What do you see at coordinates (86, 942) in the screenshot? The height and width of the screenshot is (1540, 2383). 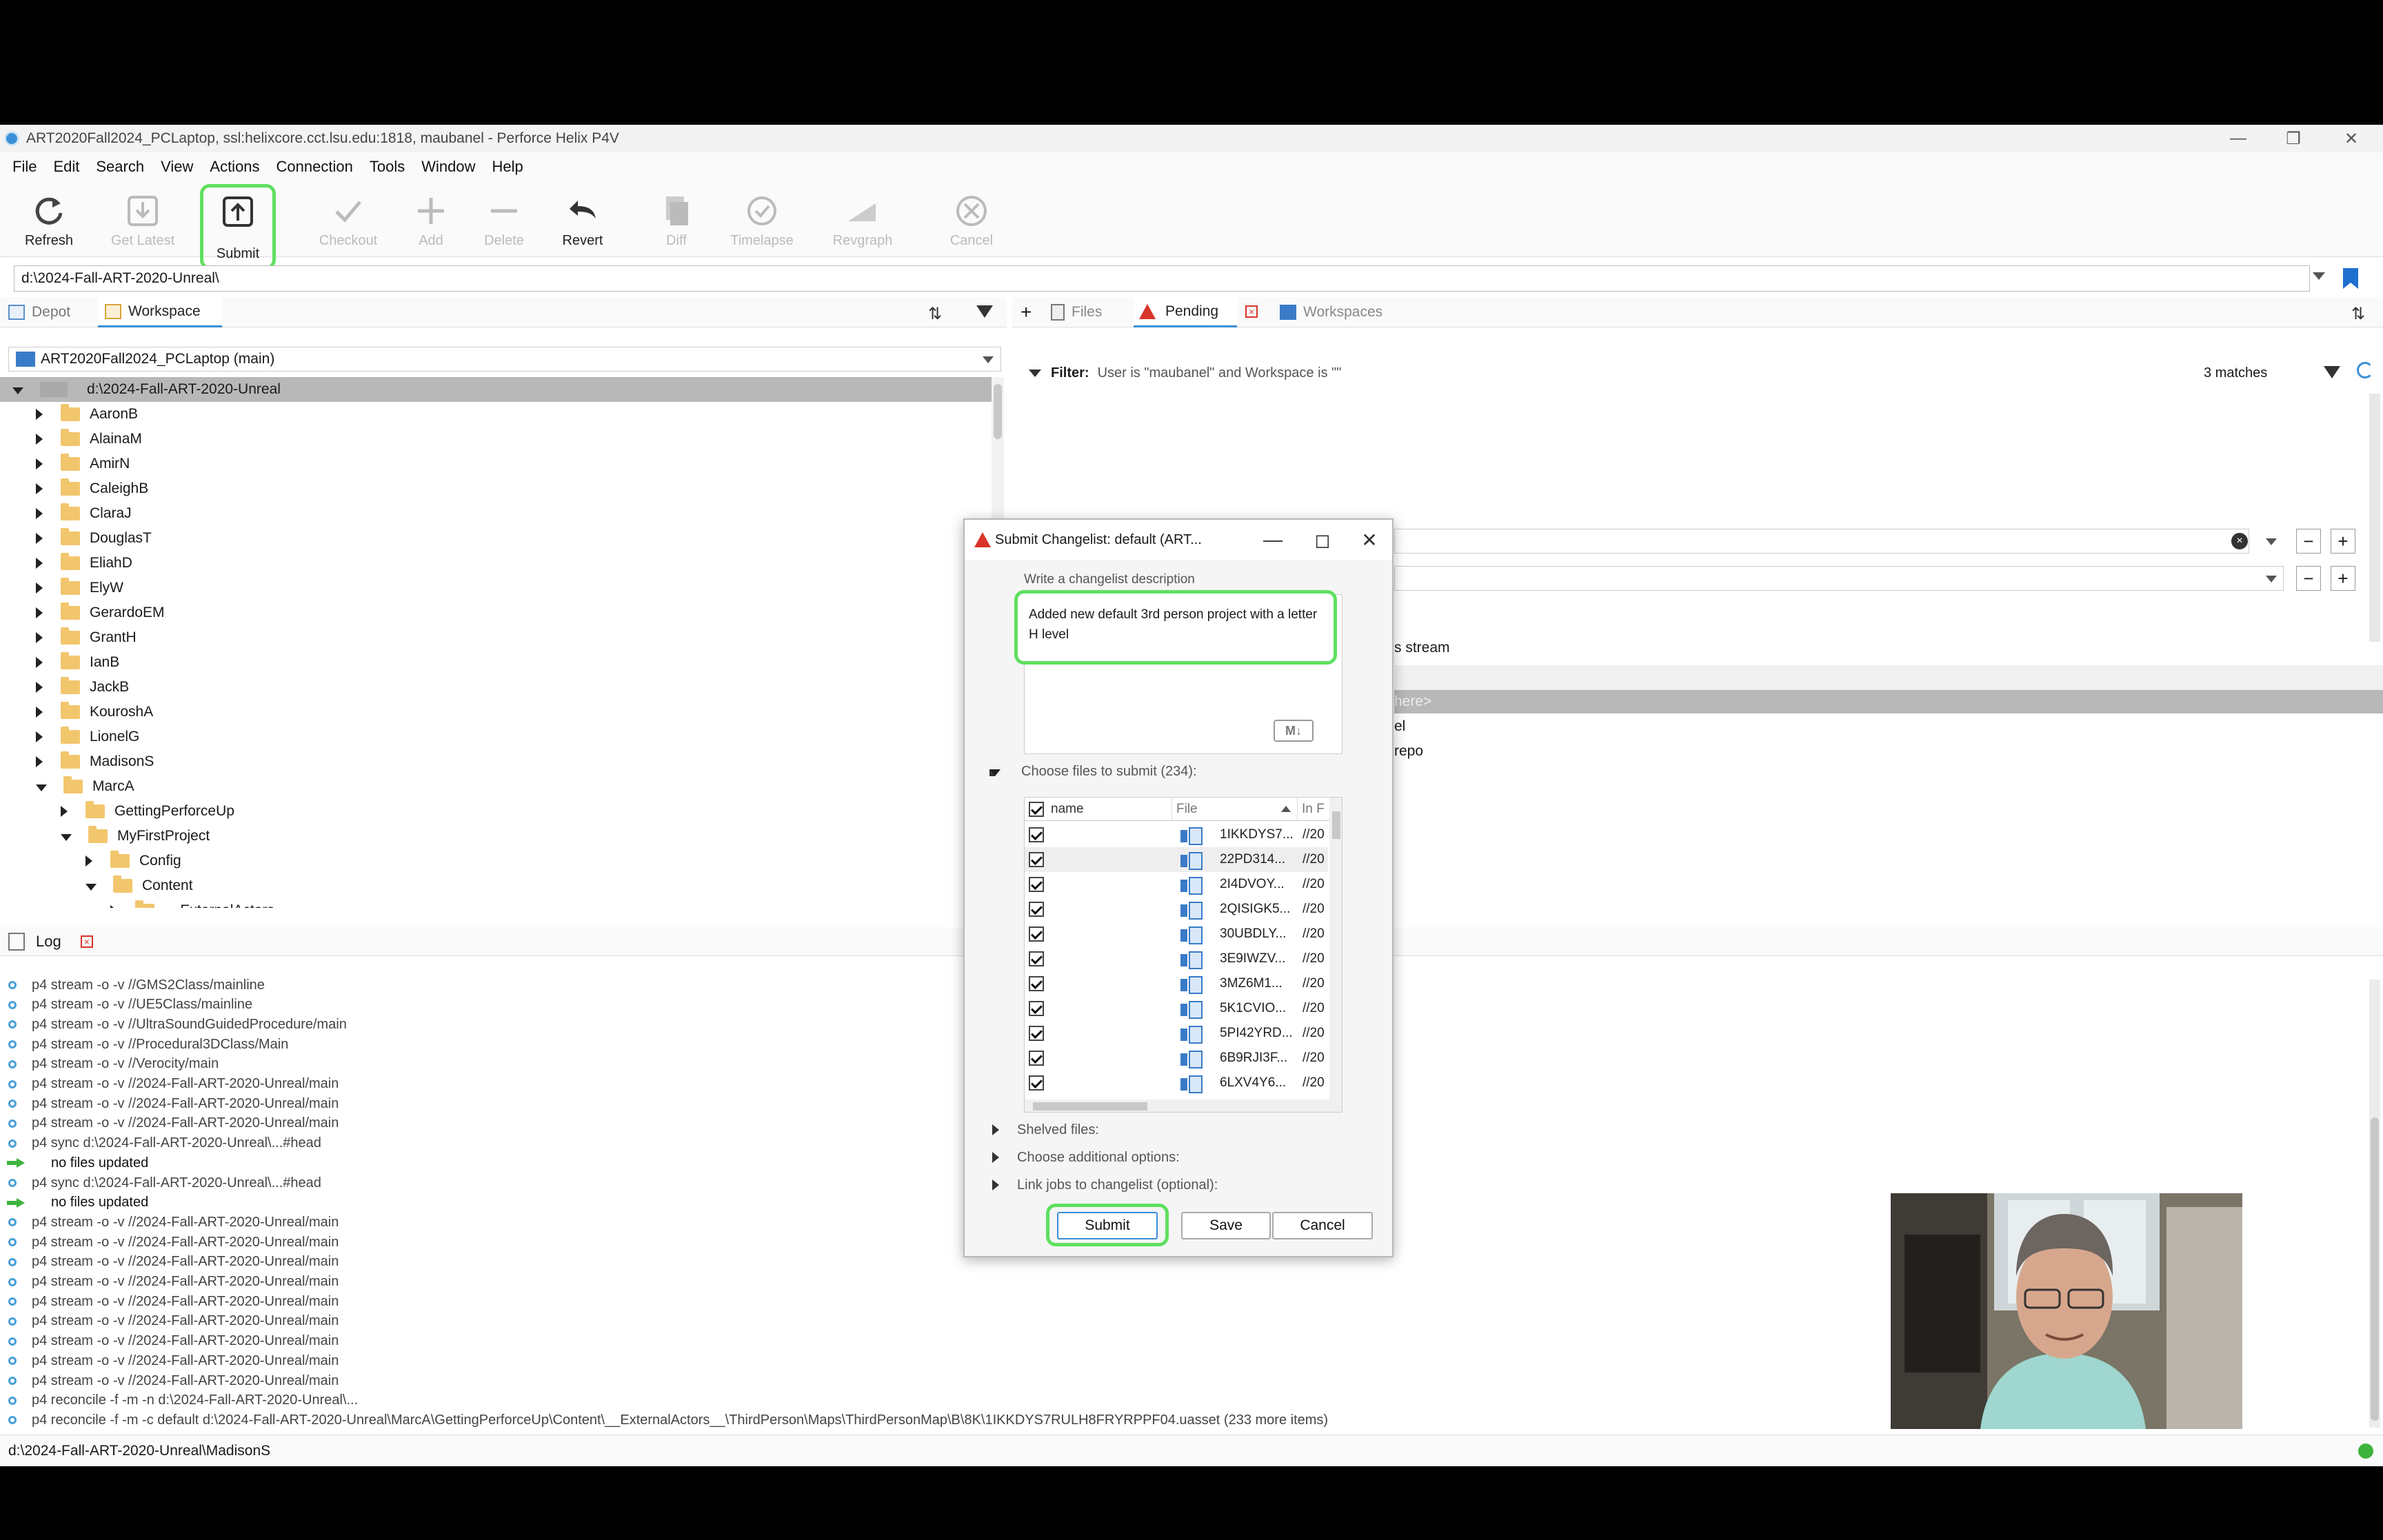 I see `close-log-icon: ×` at bounding box center [86, 942].